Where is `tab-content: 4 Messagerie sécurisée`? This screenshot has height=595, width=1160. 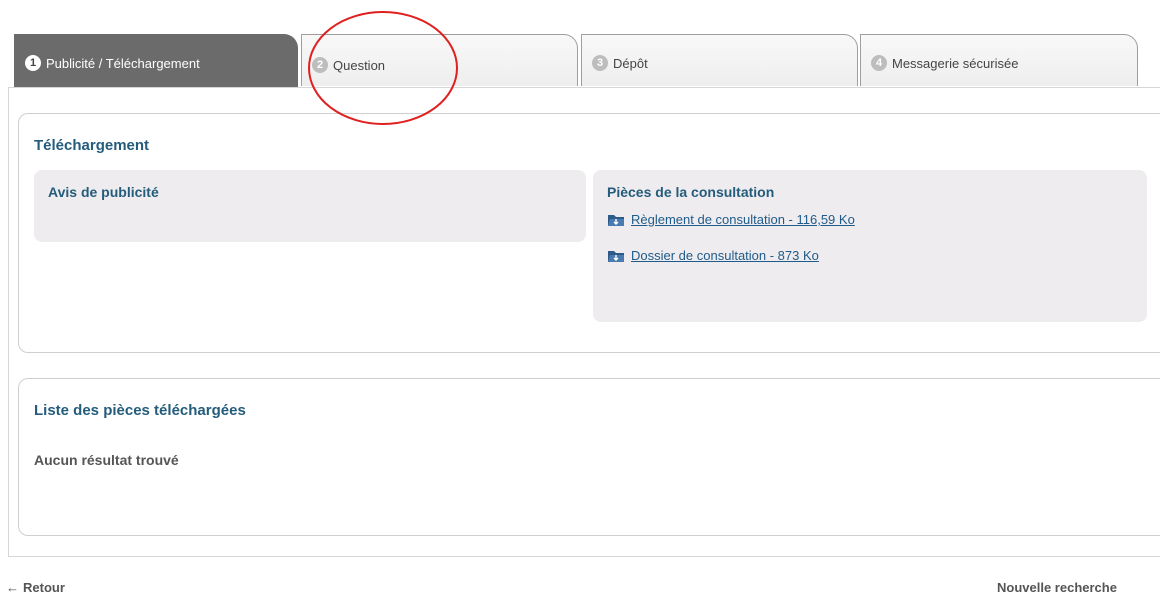
tab-content: 4 Messagerie sécurisée is located at coordinates (944, 63).